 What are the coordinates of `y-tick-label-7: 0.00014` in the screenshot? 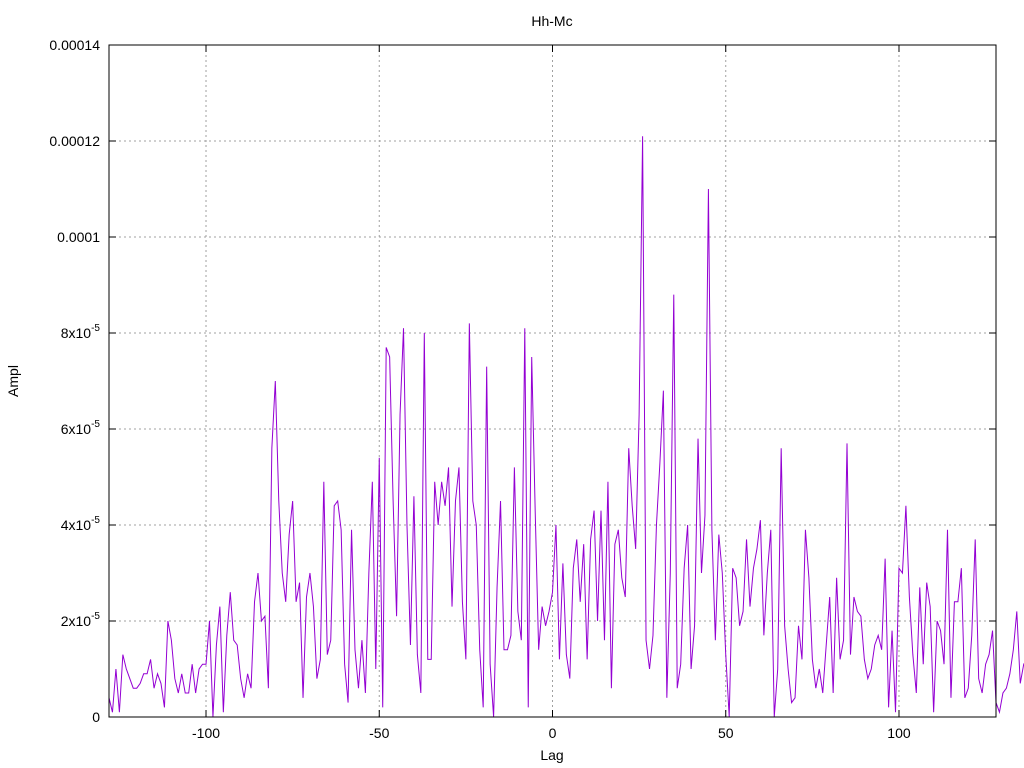 It's located at (74, 45).